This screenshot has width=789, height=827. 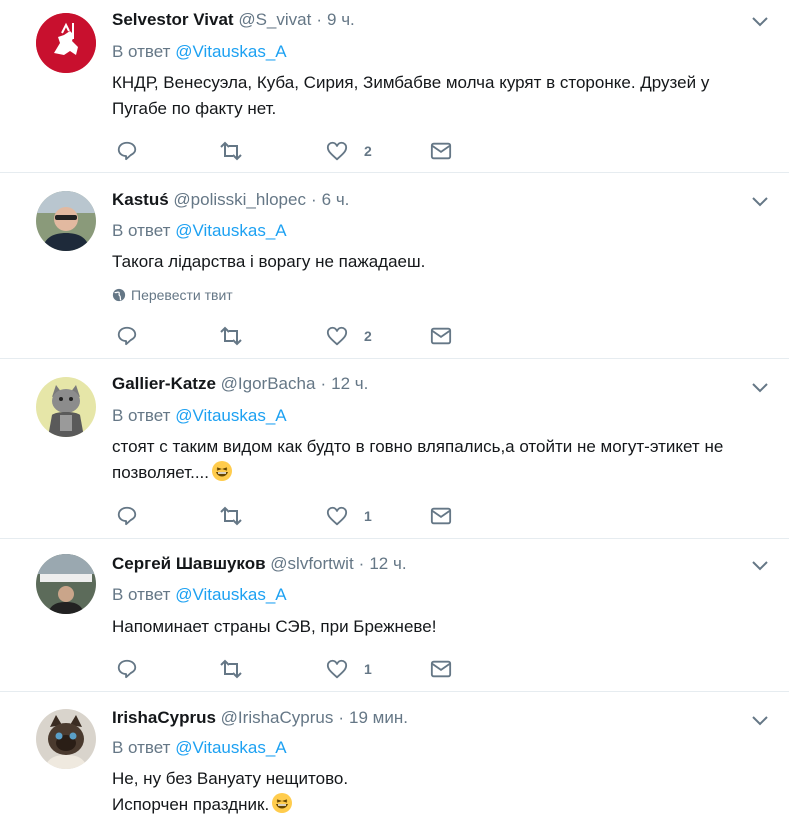 I want to click on timestamp: 9 ч., so click(x=341, y=19).